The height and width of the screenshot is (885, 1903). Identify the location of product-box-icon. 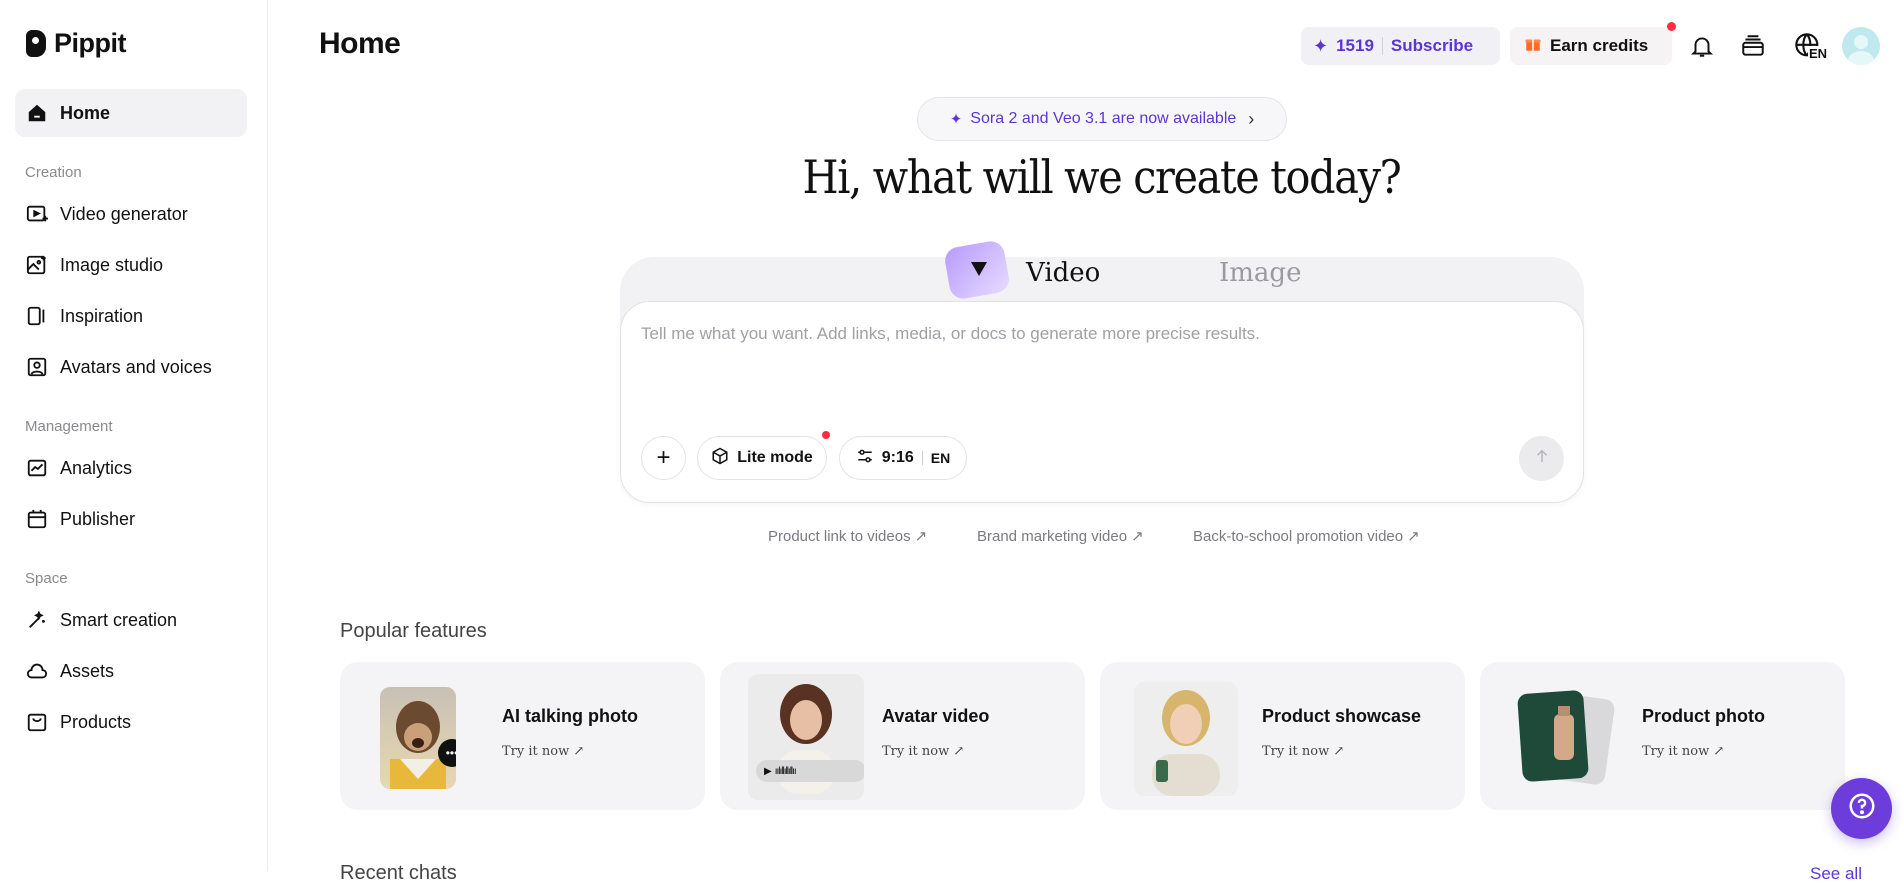
(37, 722).